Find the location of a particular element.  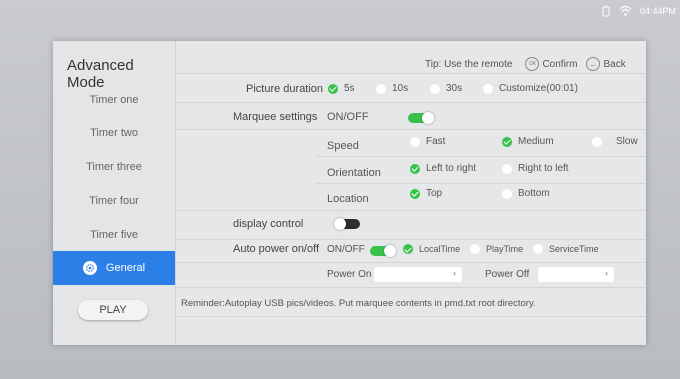

duration-option-5s: 5s is located at coordinates (341, 88).